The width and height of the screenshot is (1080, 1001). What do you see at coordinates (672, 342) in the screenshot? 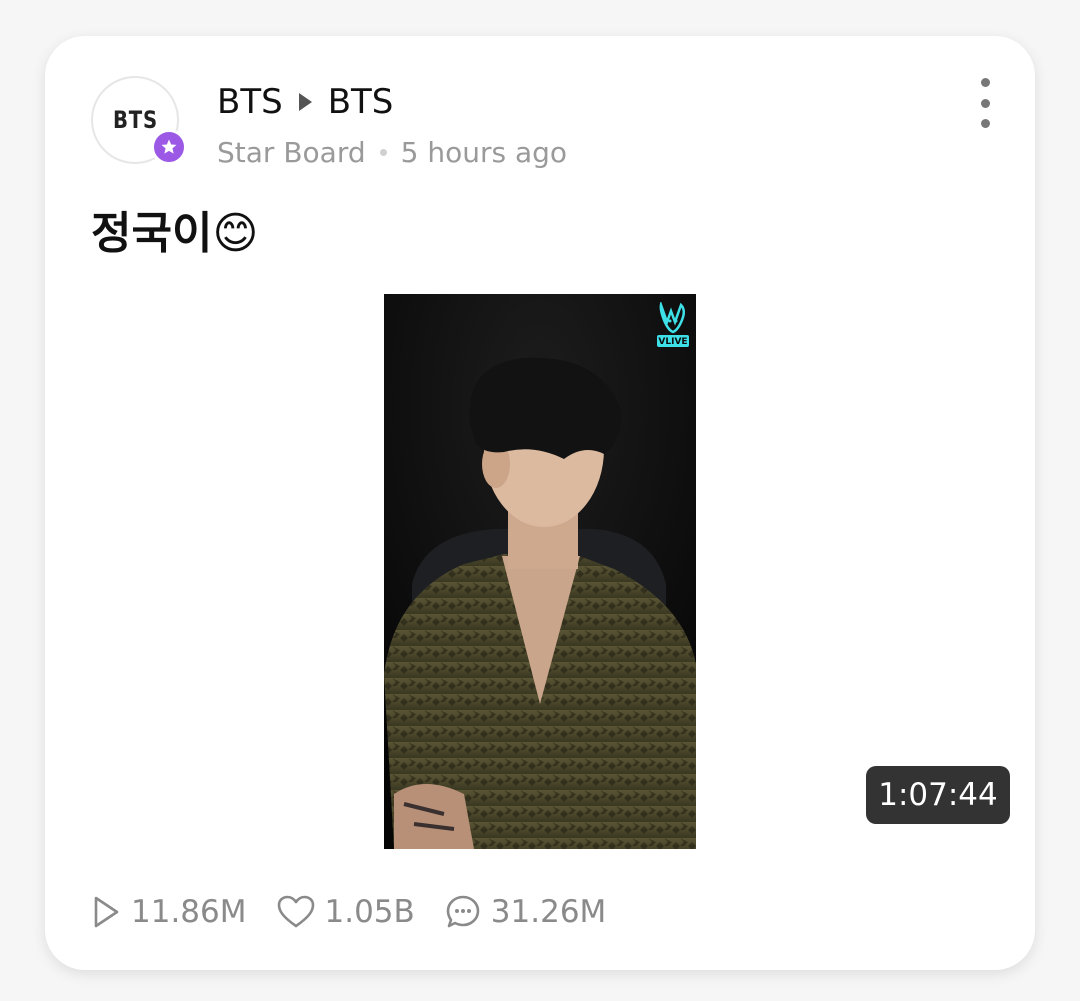
I see `vlive-badge-text: VLIVE` at bounding box center [672, 342].